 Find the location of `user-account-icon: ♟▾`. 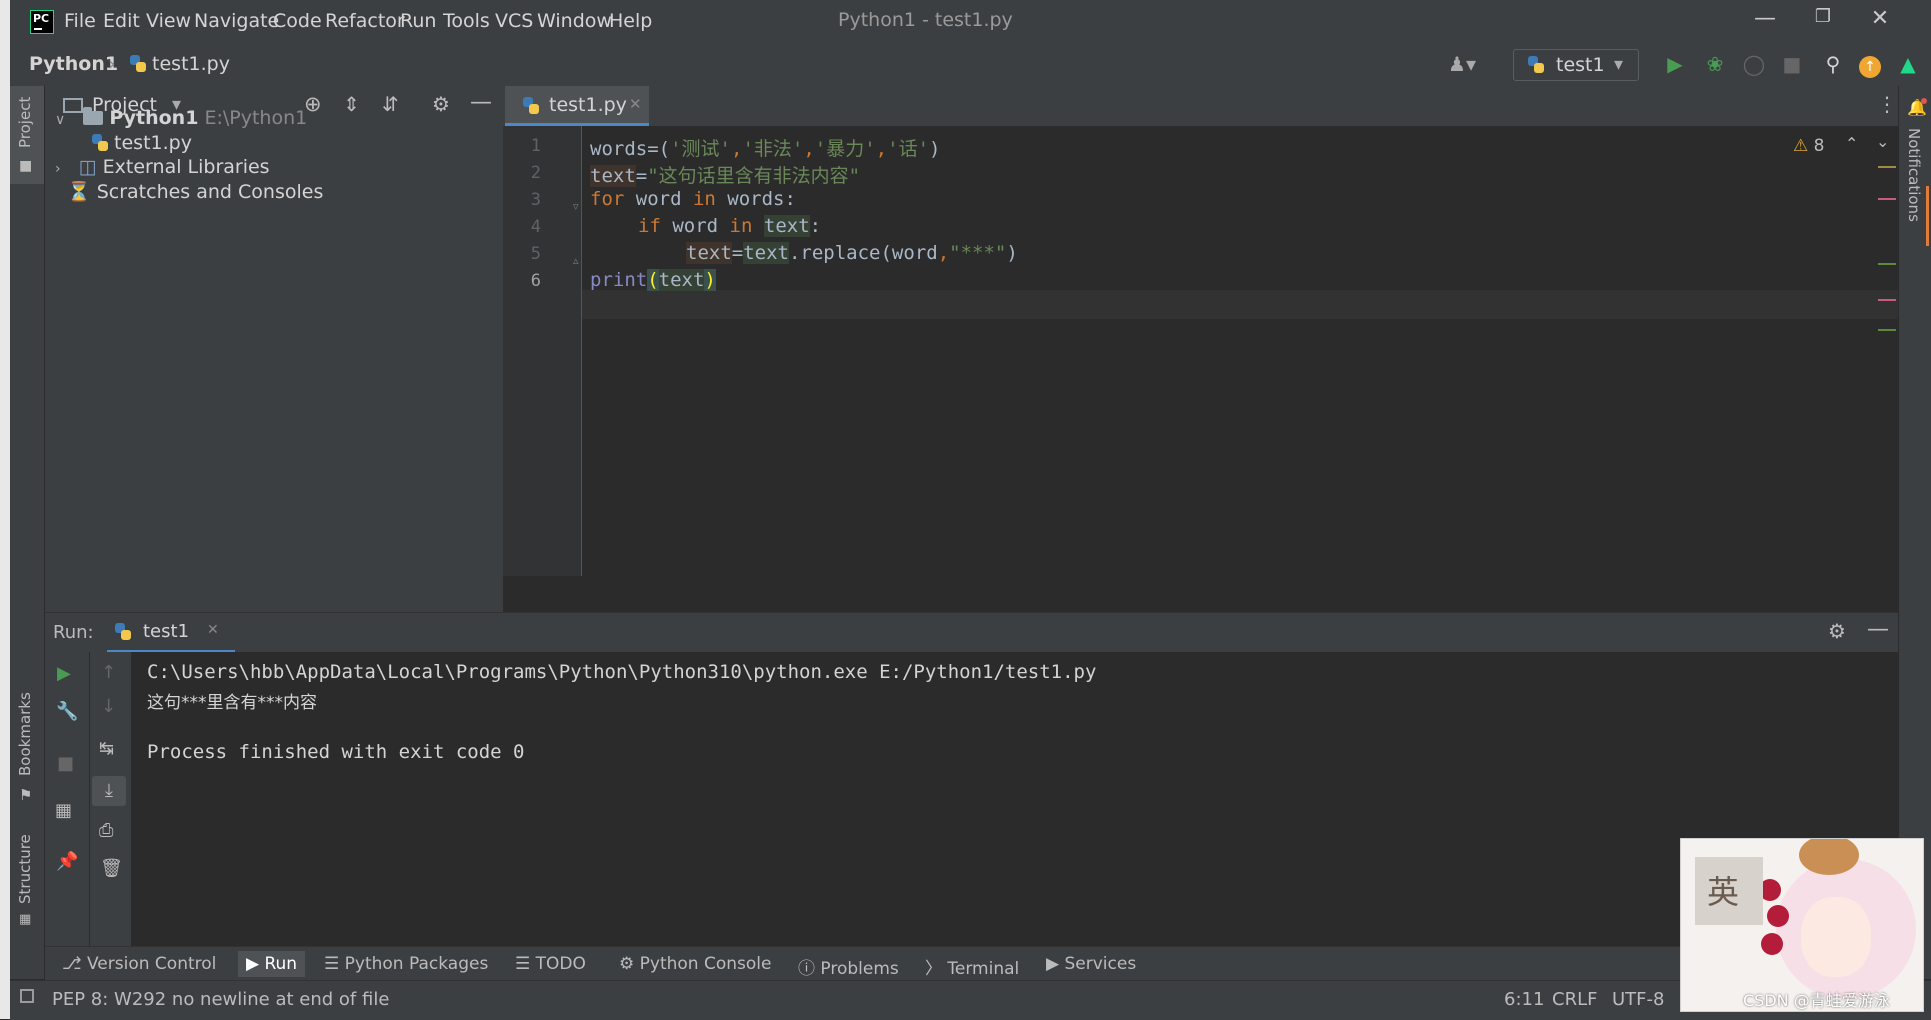

user-account-icon: ♟▾ is located at coordinates (1462, 64).